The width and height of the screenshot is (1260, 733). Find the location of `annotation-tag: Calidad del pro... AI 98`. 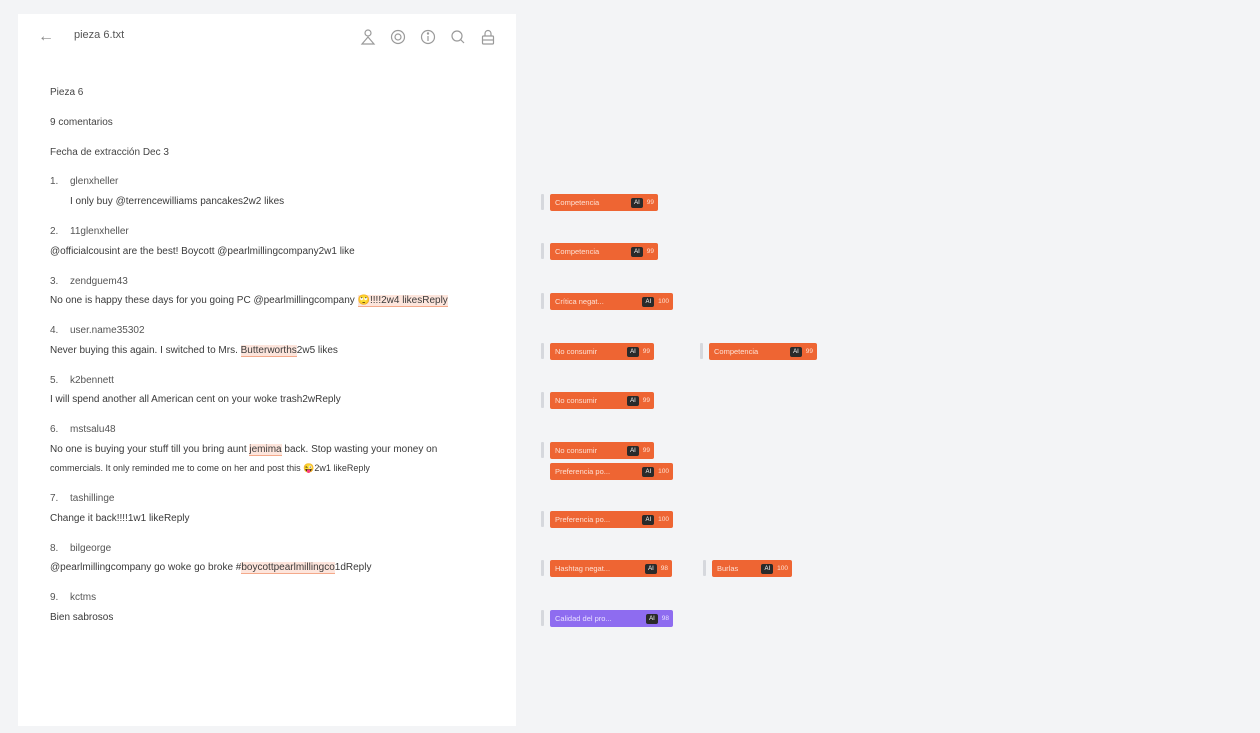

annotation-tag: Calidad del pro... AI 98 is located at coordinates (611, 618).